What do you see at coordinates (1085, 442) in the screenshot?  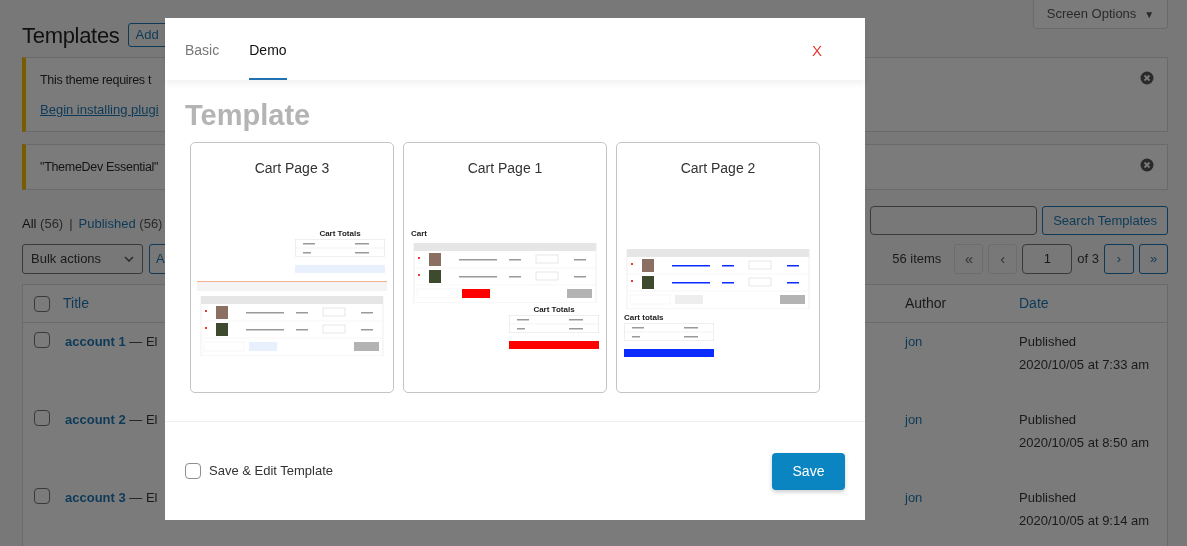 I see `date-text: 2020/10/05 at 8:50 am` at bounding box center [1085, 442].